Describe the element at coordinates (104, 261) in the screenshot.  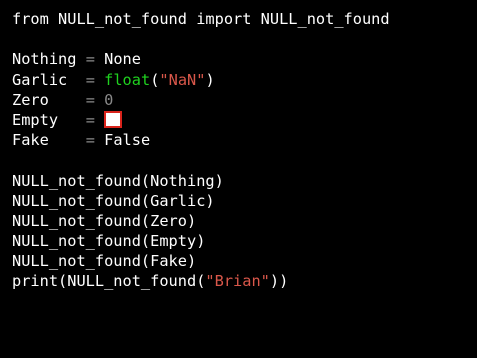
I see `code-line-call-fake: NULL_not_found(Fake)` at that location.